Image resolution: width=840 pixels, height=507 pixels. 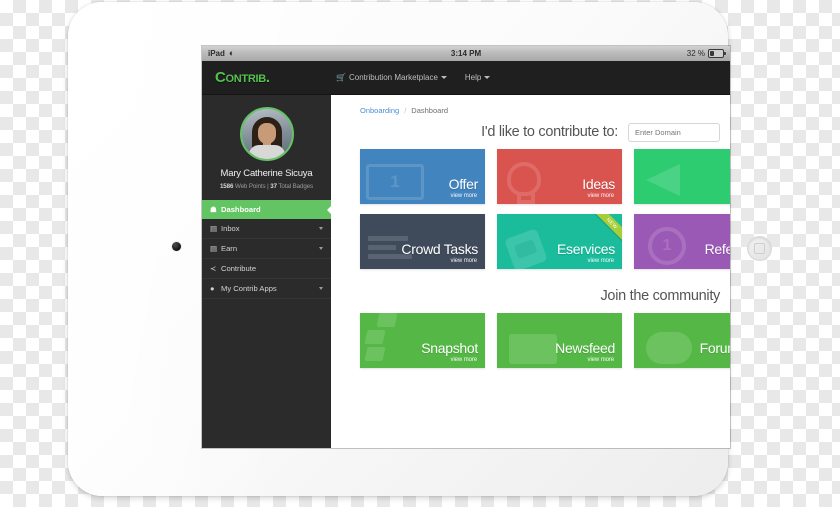 What do you see at coordinates (530, 351) in the screenshot?
I see `screen-icon` at bounding box center [530, 351].